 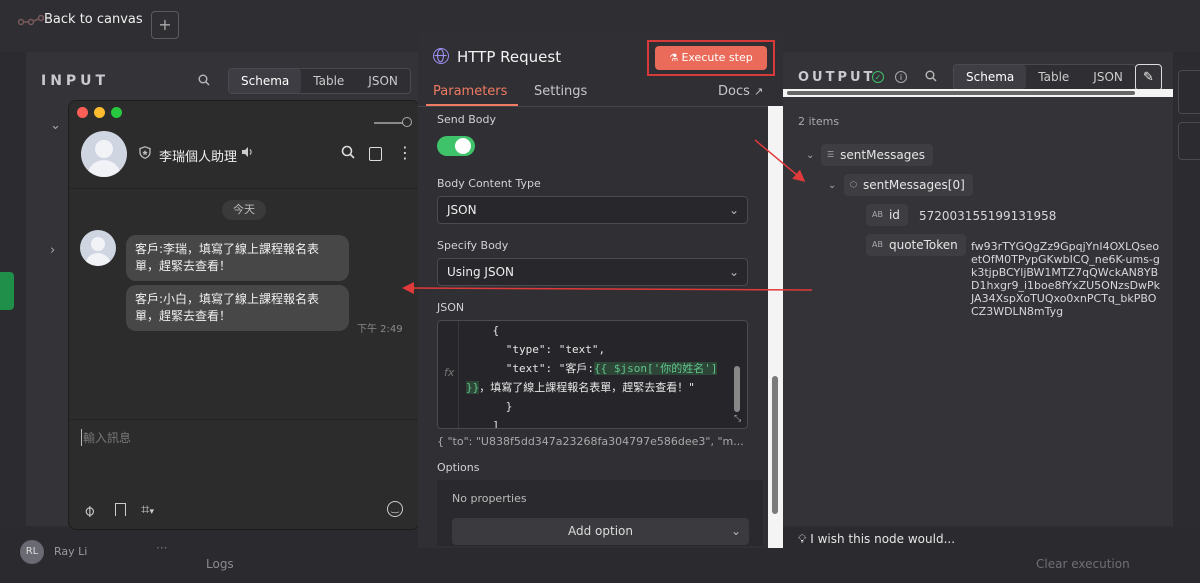 I want to click on lightbulb-icon: 💡︎, so click(x=804, y=539).